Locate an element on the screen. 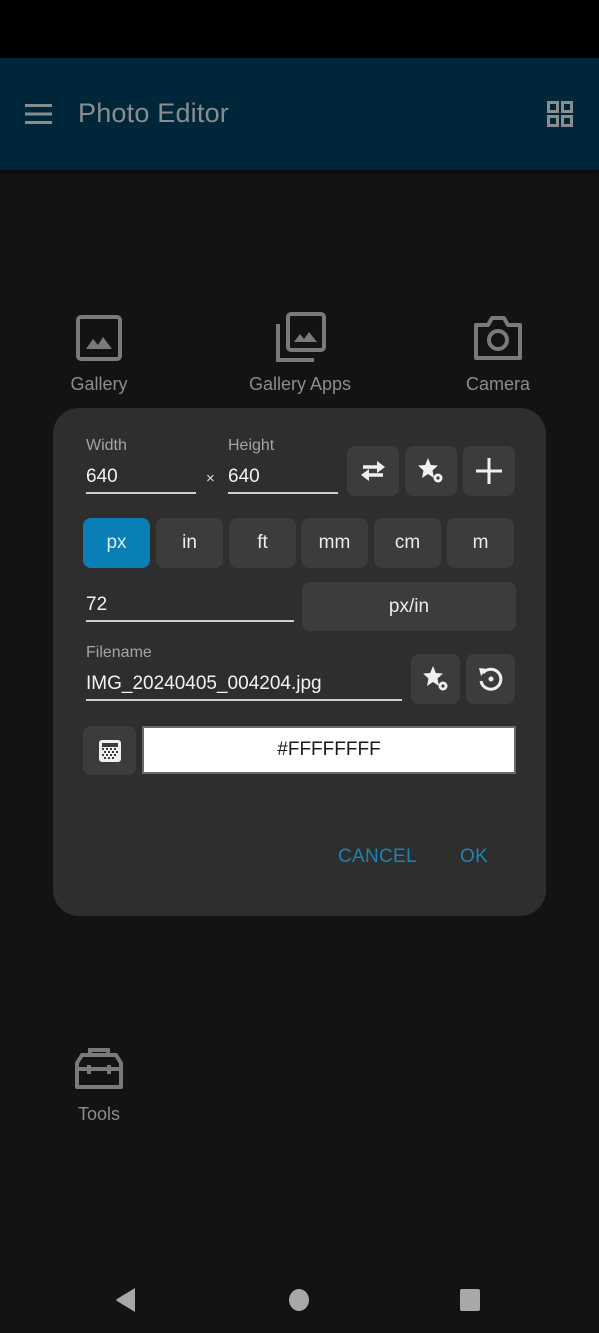  grid-view-button is located at coordinates (560, 114).